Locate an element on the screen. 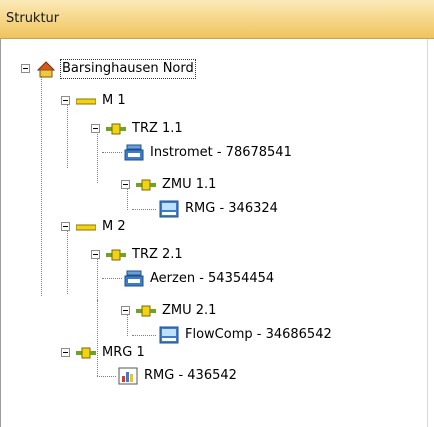 This screenshot has width=434, height=427. tree-node-label: Instromet - 78678541 is located at coordinates (221, 152).